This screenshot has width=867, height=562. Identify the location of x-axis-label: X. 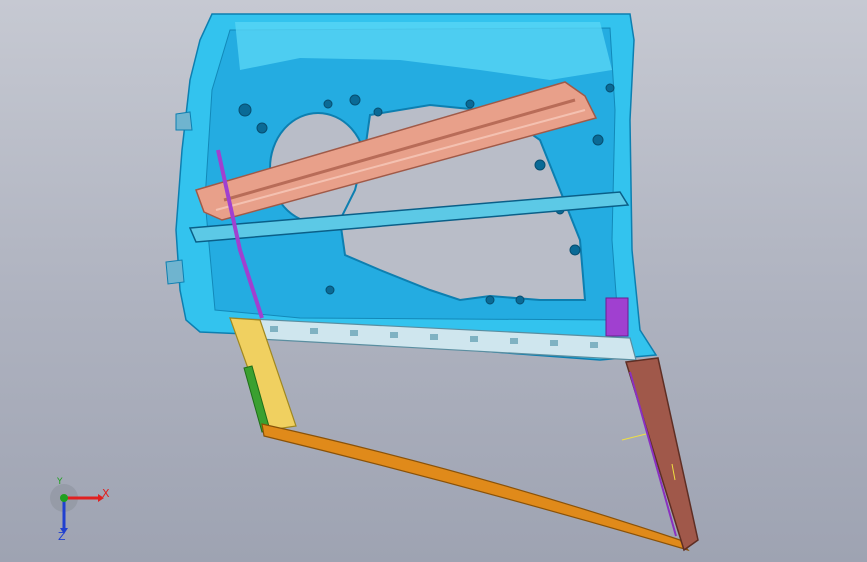
(106, 493).